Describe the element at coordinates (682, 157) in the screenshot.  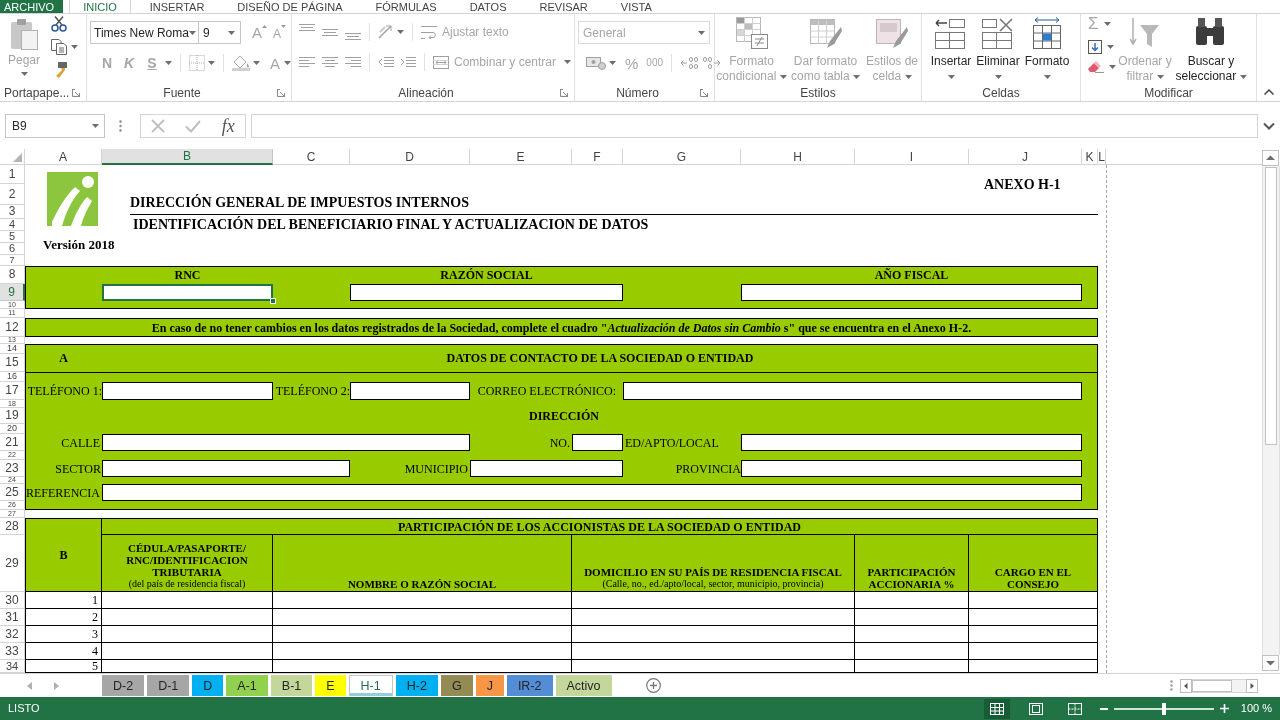
I see `column-header: G` at that location.